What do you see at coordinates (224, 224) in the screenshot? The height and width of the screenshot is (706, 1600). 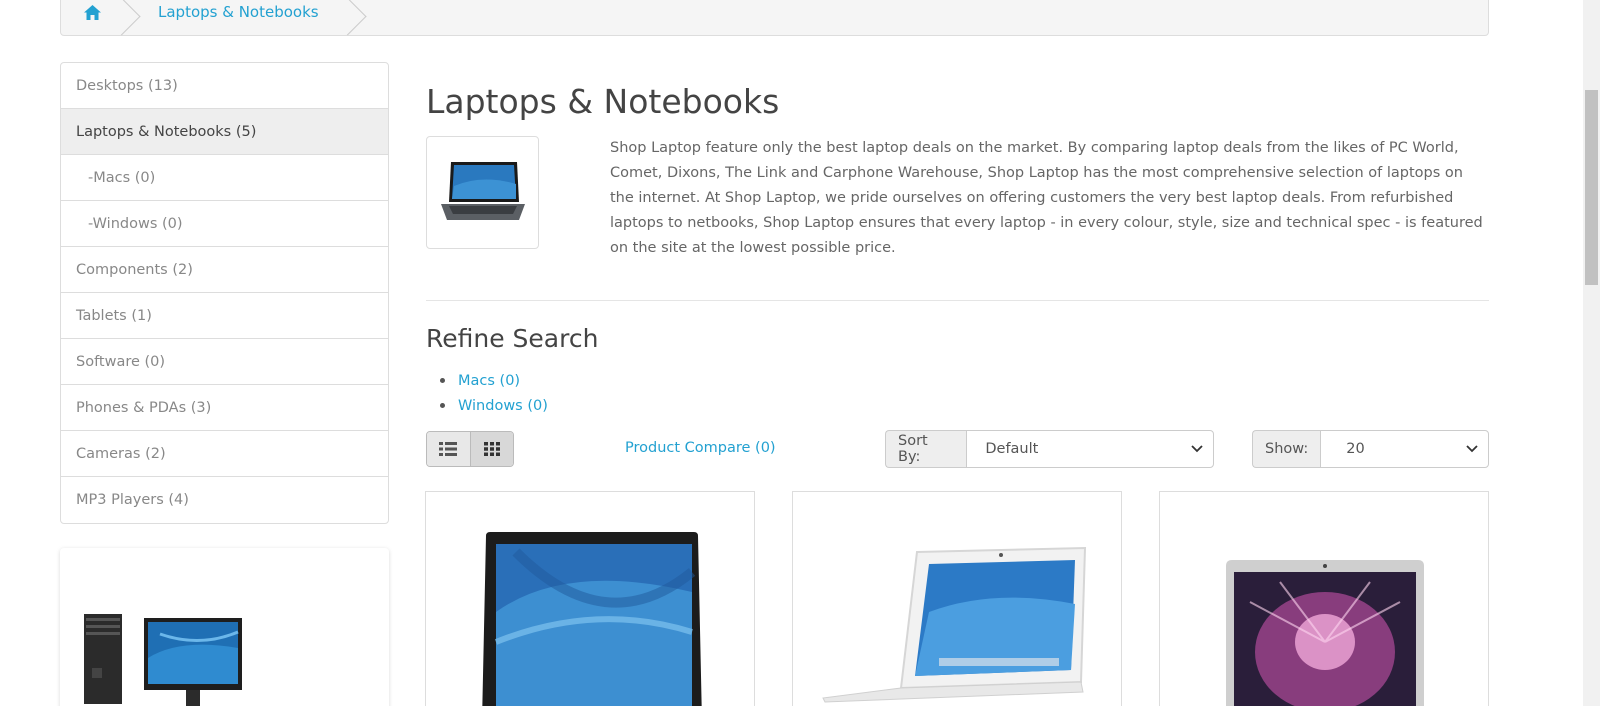 I see `category-item-windows: -Windows (0)` at bounding box center [224, 224].